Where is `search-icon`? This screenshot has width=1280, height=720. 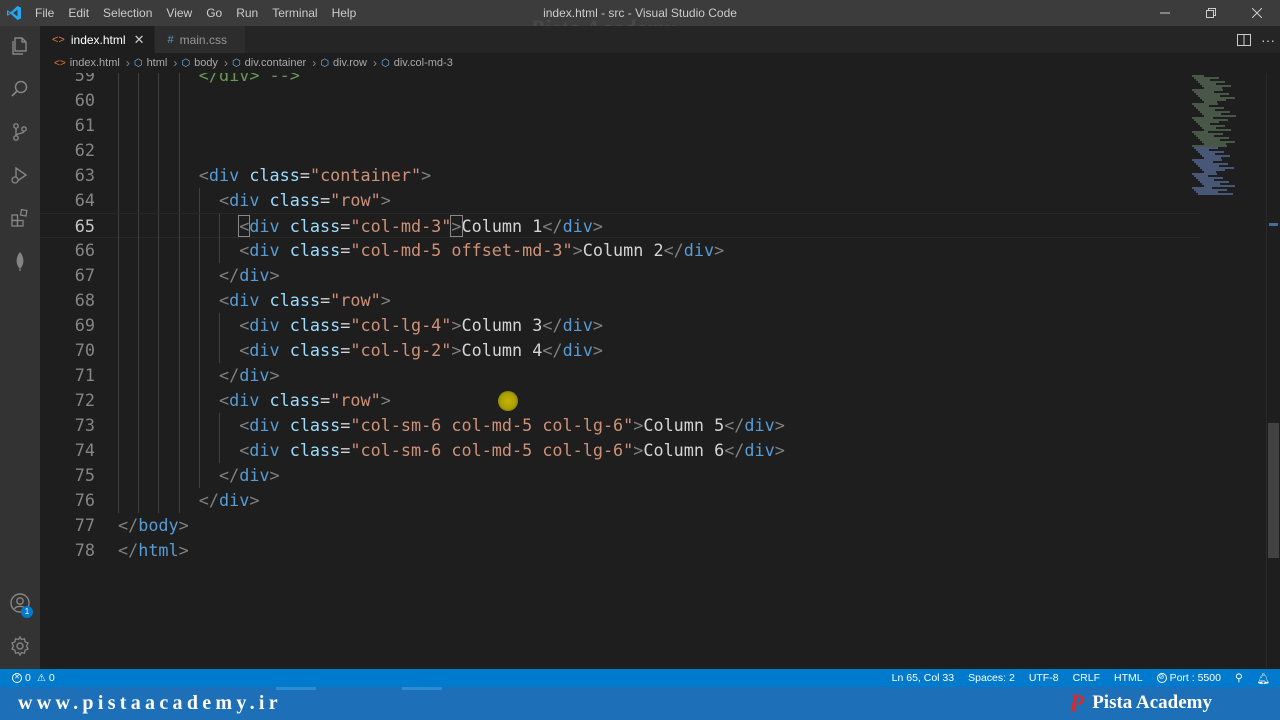
search-icon is located at coordinates (20, 89).